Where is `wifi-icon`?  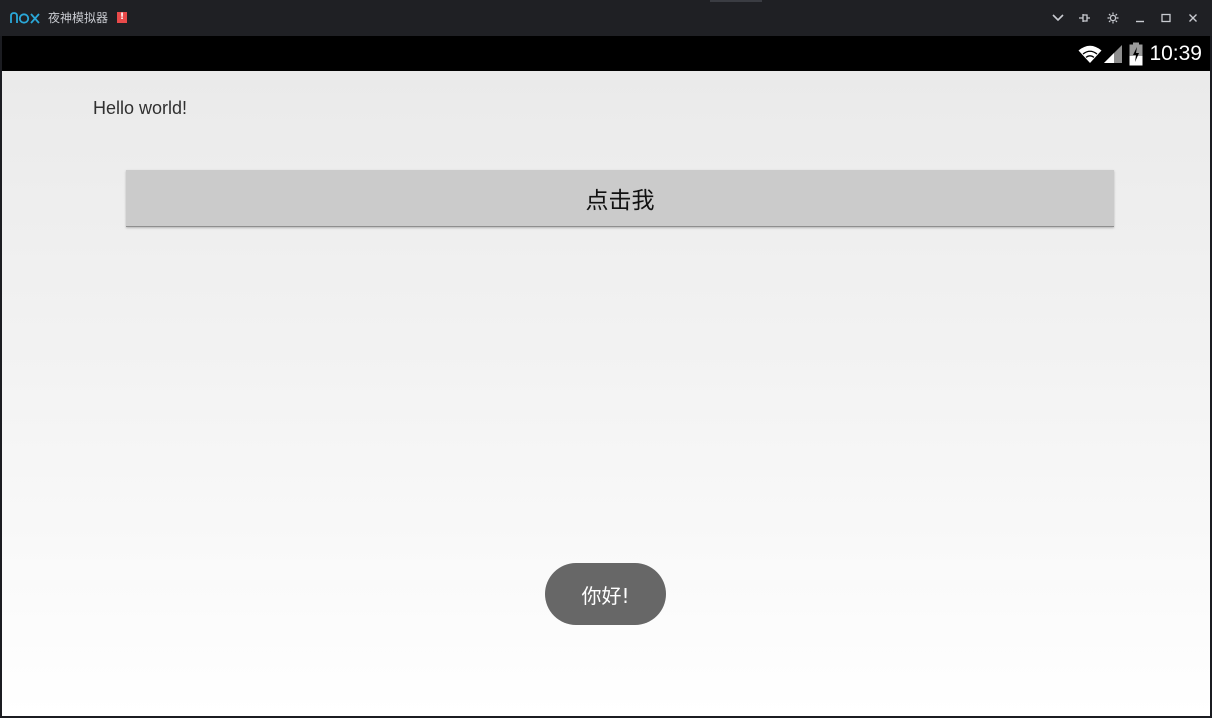
wifi-icon is located at coordinates (1090, 54).